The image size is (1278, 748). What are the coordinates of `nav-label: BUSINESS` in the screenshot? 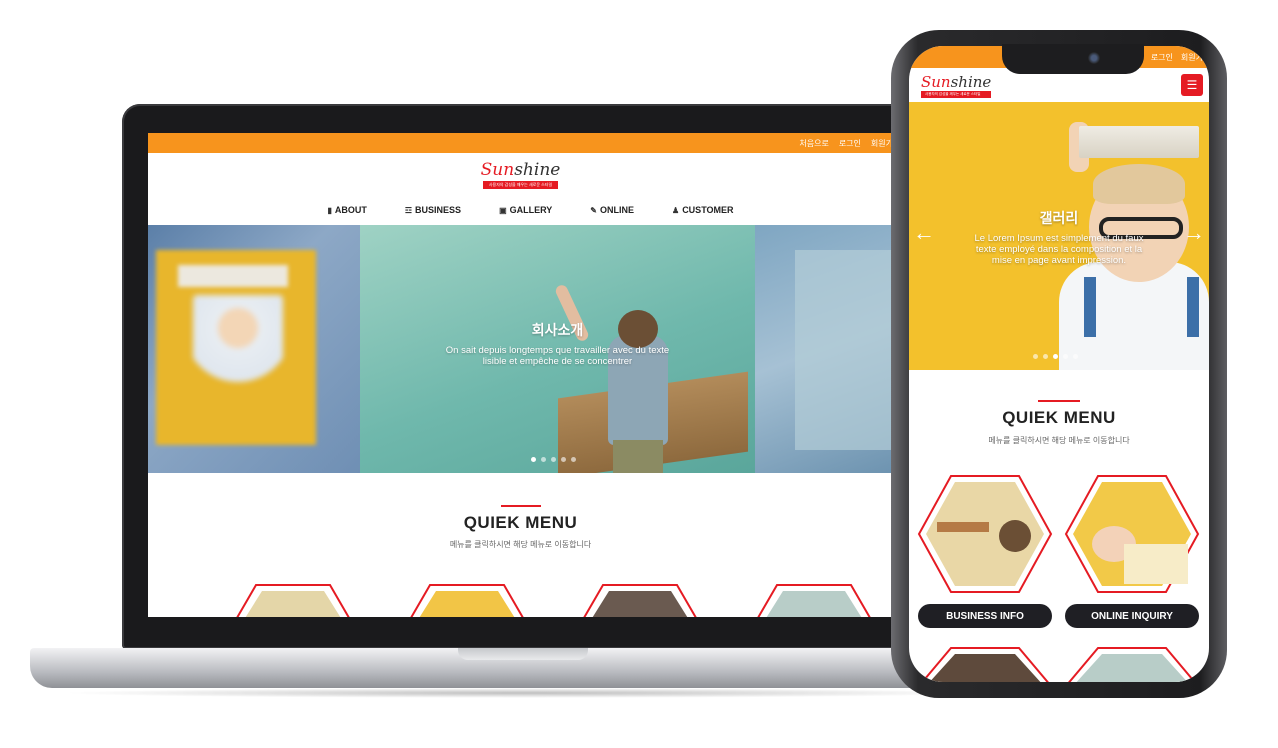 It's located at (438, 210).